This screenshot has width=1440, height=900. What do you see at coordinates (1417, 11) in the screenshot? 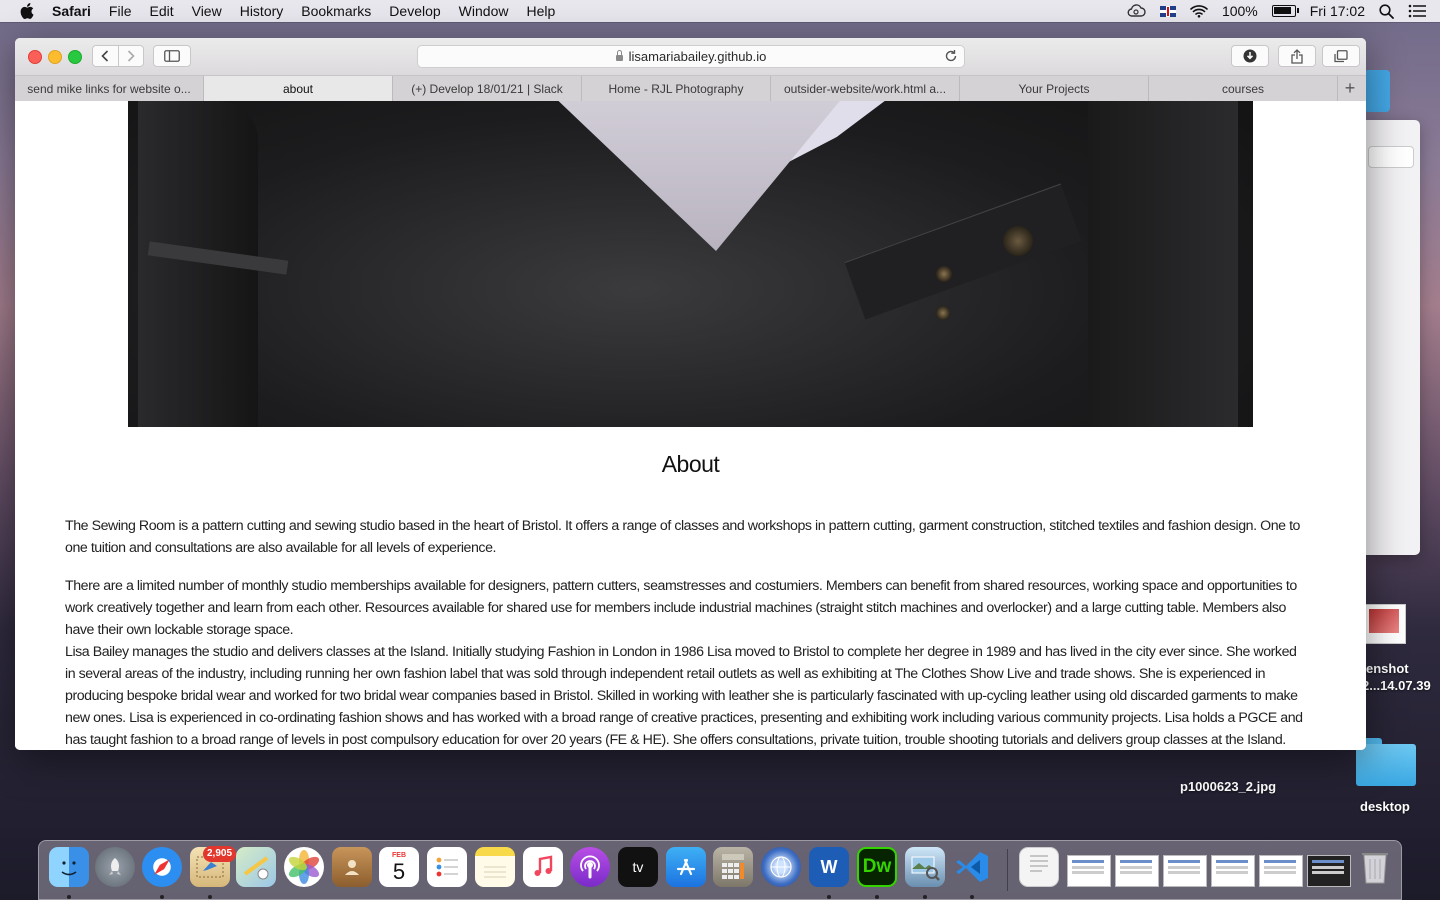
I see `notification-center-icon` at bounding box center [1417, 11].